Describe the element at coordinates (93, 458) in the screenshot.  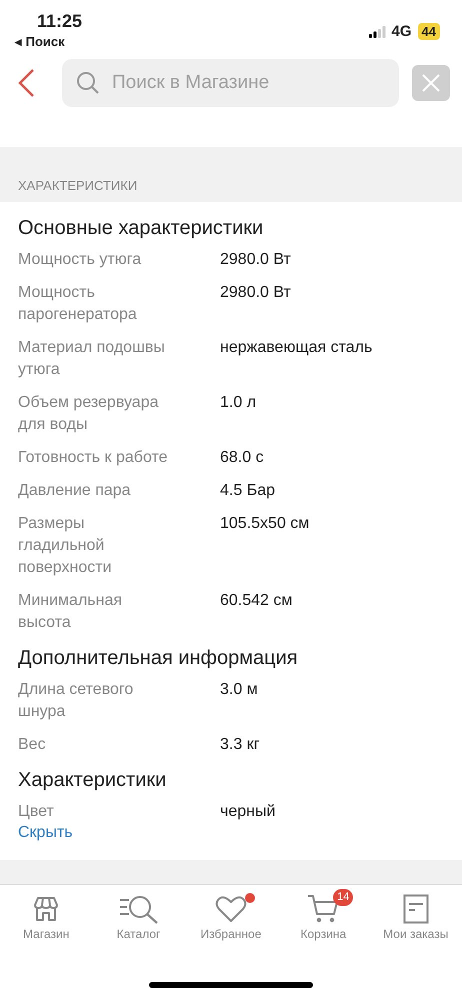
I see `spec-name: Готовность к работе` at that location.